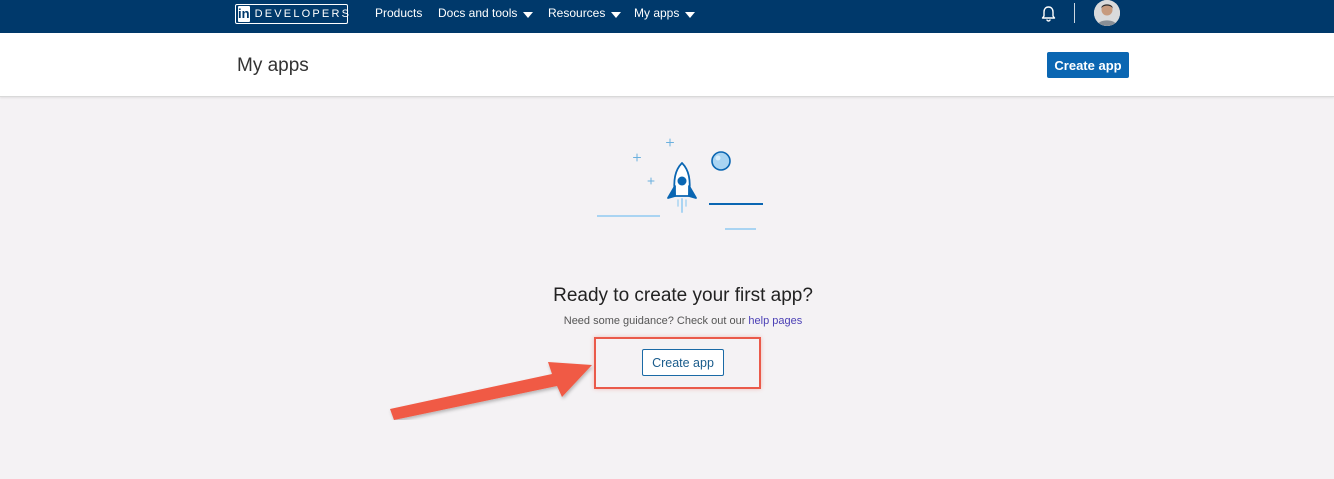 Image resolution: width=1334 pixels, height=479 pixels. I want to click on header-create-app-button: Create app, so click(1088, 65).